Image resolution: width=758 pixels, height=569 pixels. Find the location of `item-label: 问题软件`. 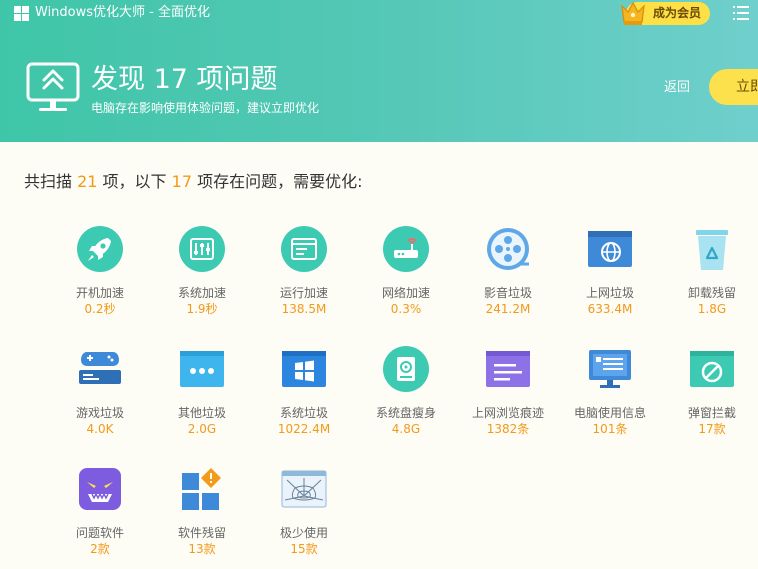

item-label: 问题软件 is located at coordinates (99, 533).